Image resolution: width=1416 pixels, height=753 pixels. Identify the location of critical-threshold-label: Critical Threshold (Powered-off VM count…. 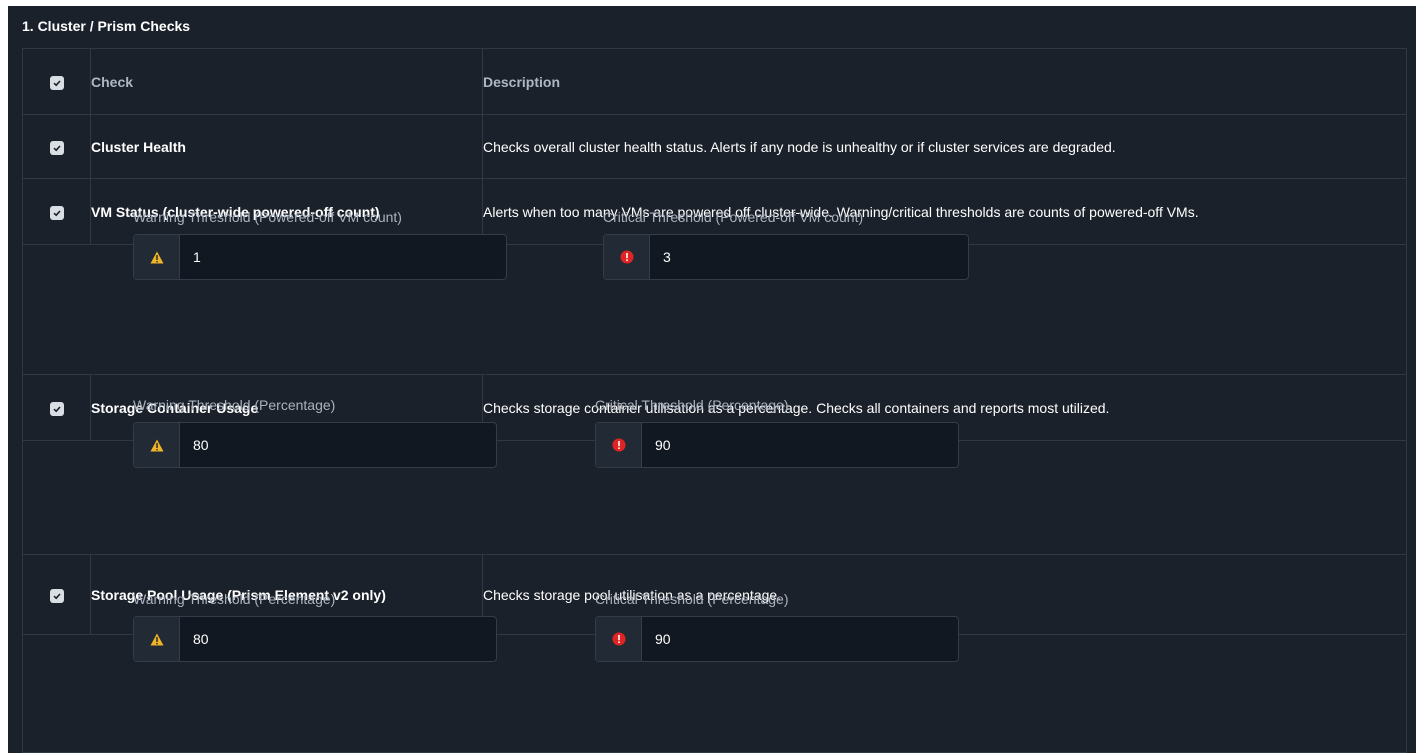
(733, 217).